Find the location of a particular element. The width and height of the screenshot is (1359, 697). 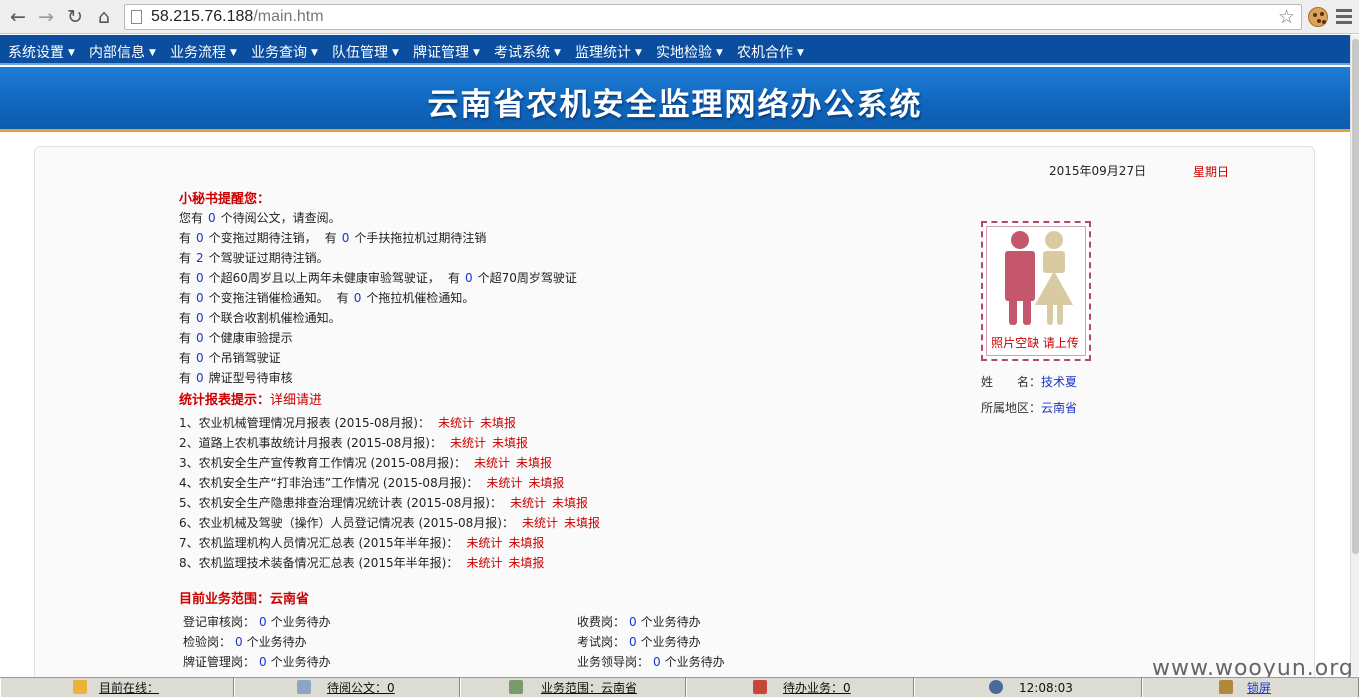

vertical-scrollbar is located at coordinates (1354, 355).